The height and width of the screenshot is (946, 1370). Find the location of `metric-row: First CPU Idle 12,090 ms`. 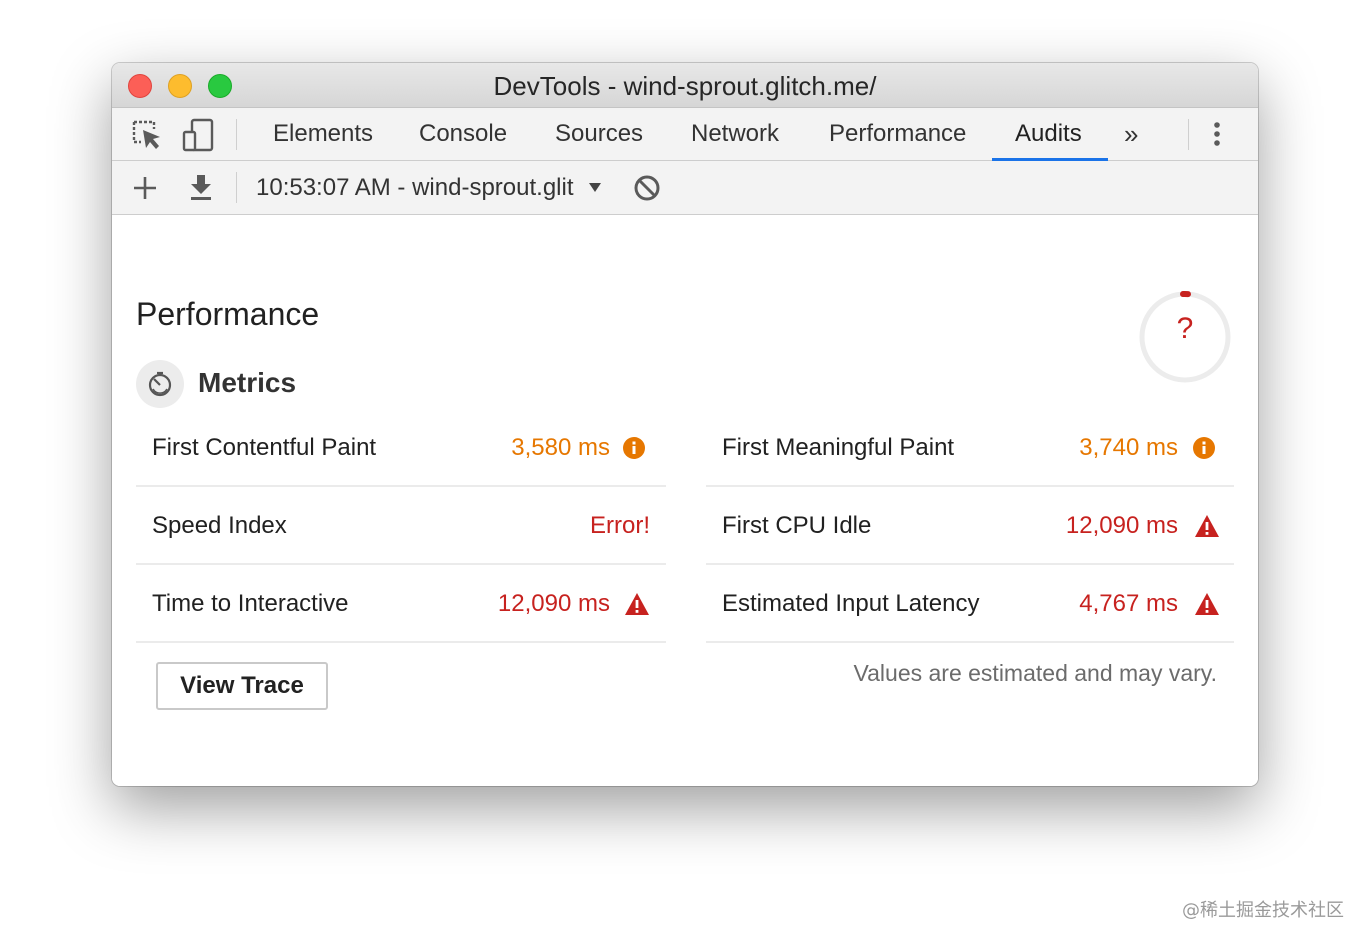

metric-row: First CPU Idle 12,090 ms is located at coordinates (970, 526).